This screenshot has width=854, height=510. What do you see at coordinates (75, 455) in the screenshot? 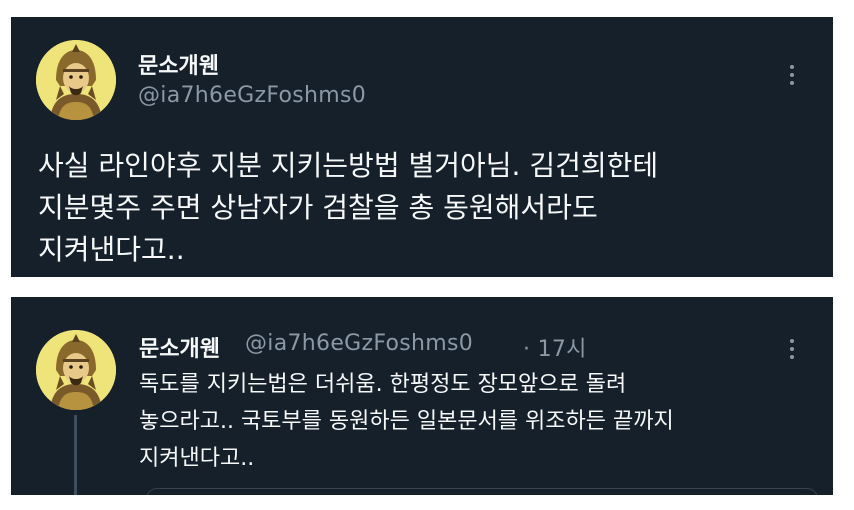
I see `thread-connector-line` at bounding box center [75, 455].